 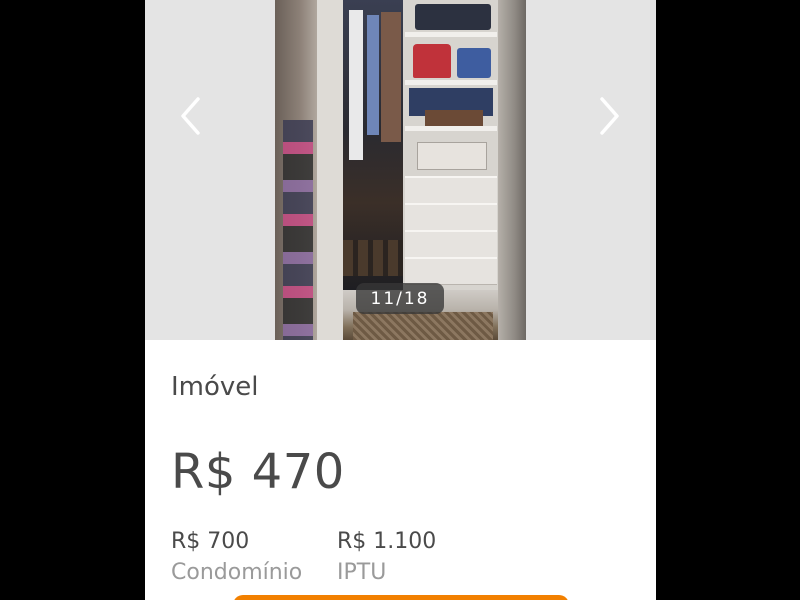 What do you see at coordinates (215, 387) in the screenshot?
I see `listing-category: Imóvel` at bounding box center [215, 387].